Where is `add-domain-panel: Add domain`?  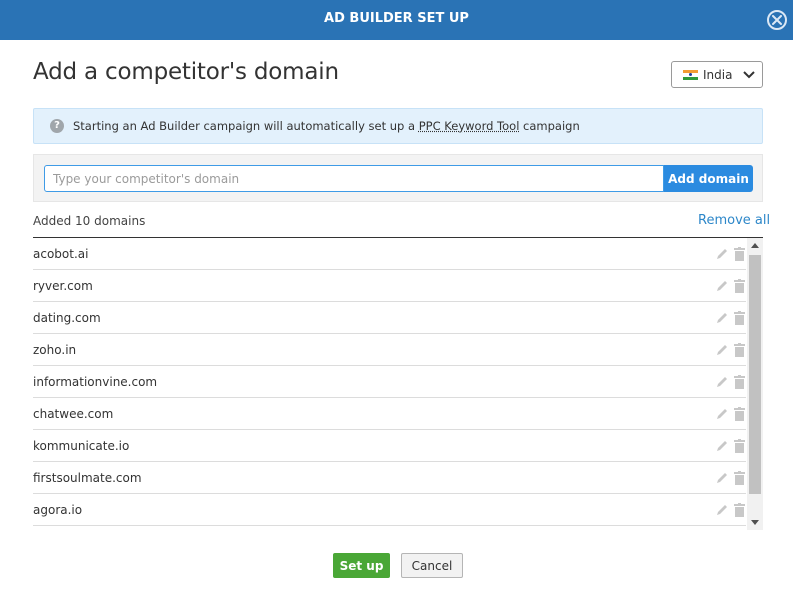
add-domain-panel: Add domain is located at coordinates (398, 178).